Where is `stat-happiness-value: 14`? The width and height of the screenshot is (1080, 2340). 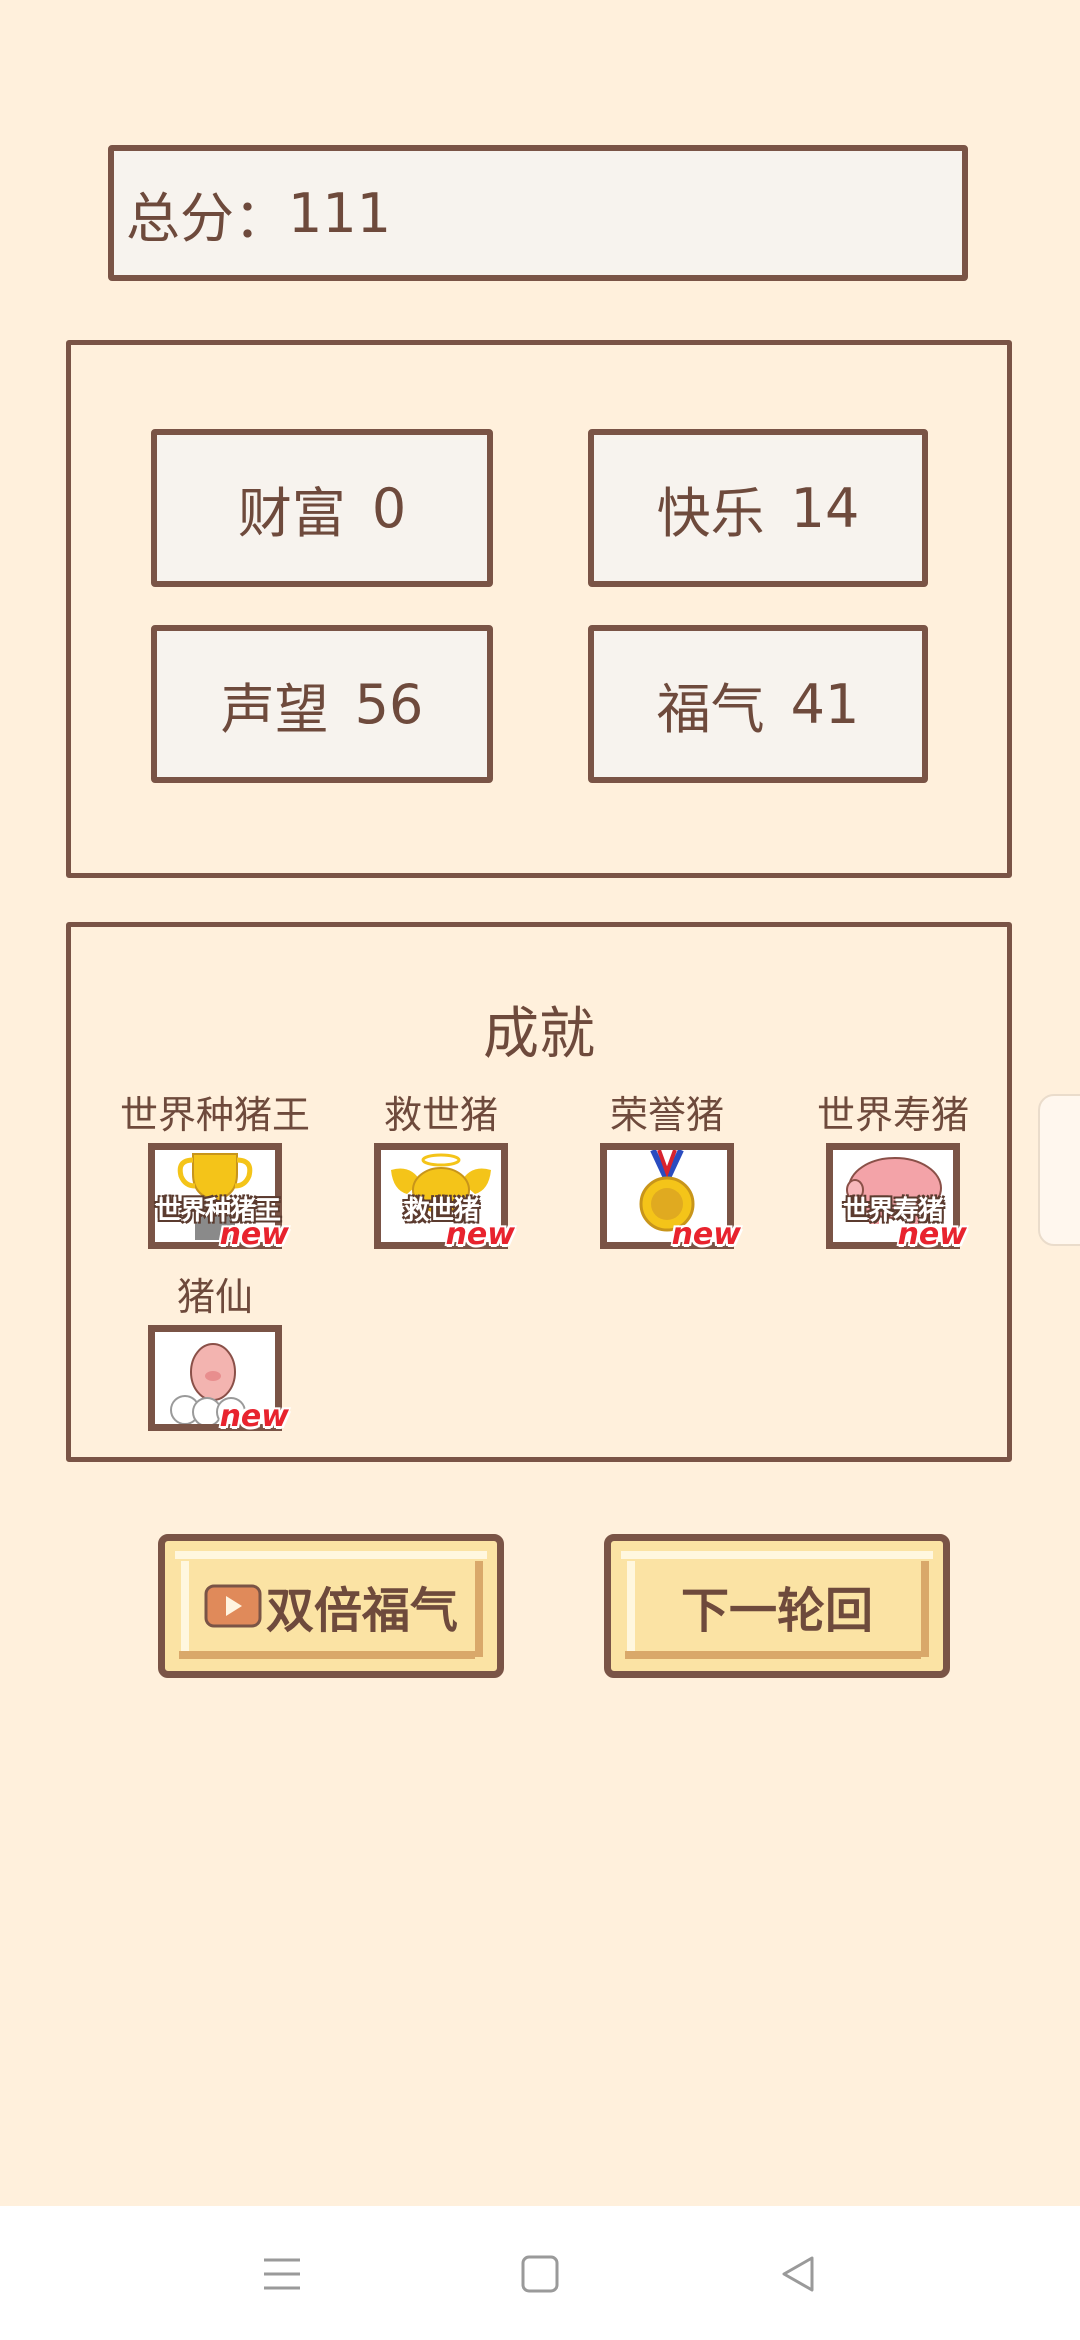 stat-happiness-value: 14 is located at coordinates (825, 508).